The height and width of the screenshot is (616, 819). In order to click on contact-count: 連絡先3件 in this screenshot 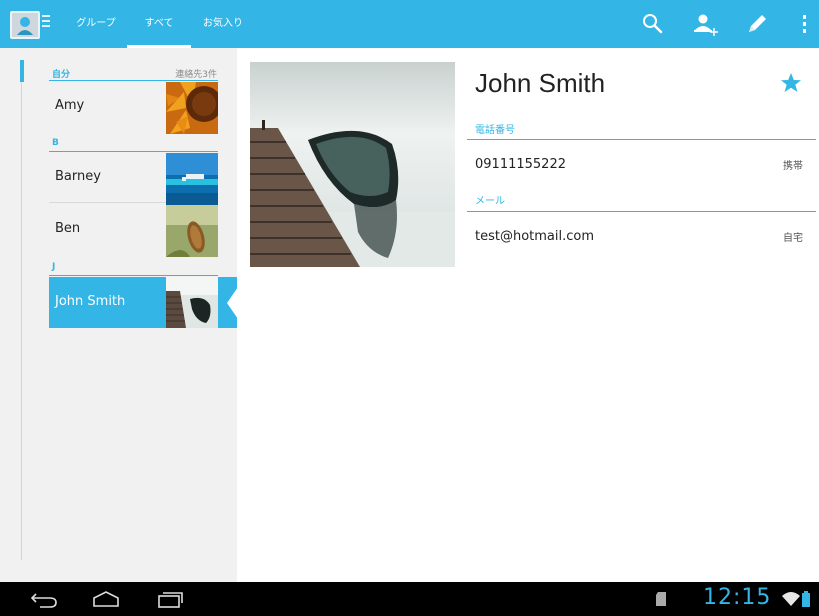, I will do `click(196, 75)`.